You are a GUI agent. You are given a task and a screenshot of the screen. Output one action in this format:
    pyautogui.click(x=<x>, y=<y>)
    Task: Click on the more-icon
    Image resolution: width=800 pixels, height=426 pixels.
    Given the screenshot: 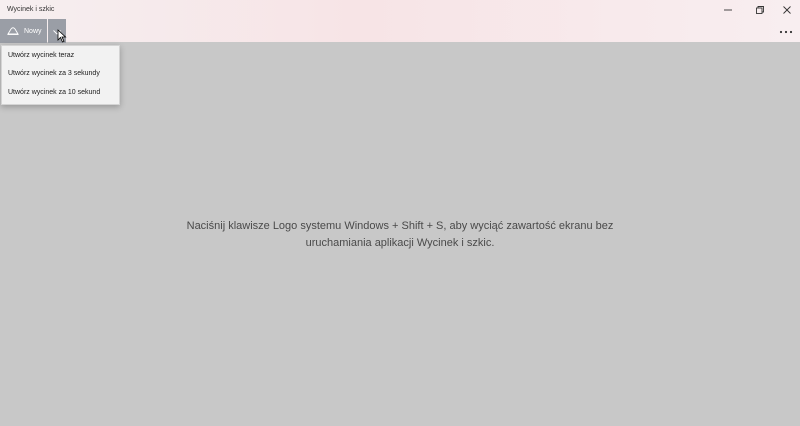 What is the action you would take?
    pyautogui.click(x=786, y=30)
    